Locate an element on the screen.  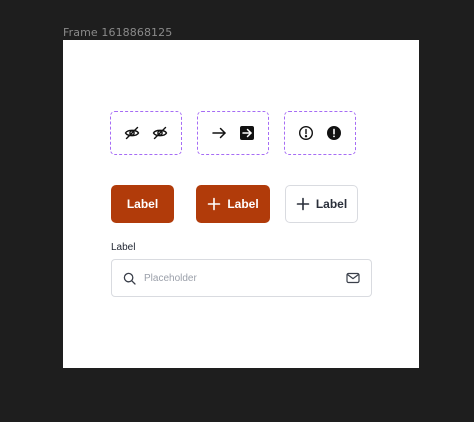
primary-add-button: Label is located at coordinates (233, 204).